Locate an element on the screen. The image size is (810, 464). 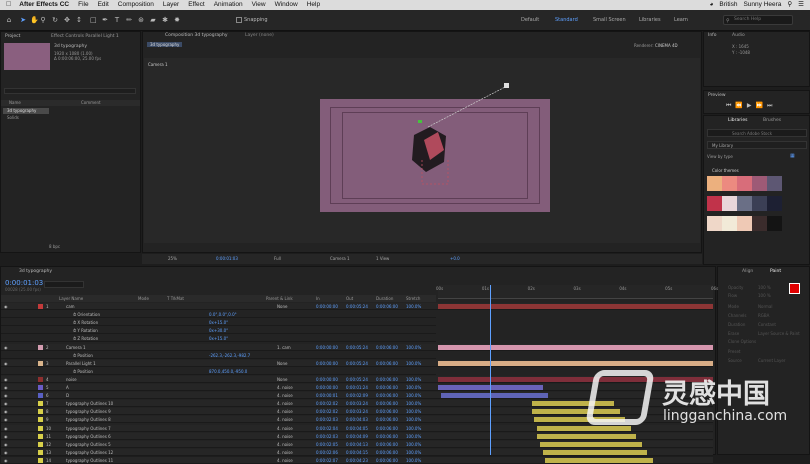
type-tool-icon: T is located at coordinates (117, 20).